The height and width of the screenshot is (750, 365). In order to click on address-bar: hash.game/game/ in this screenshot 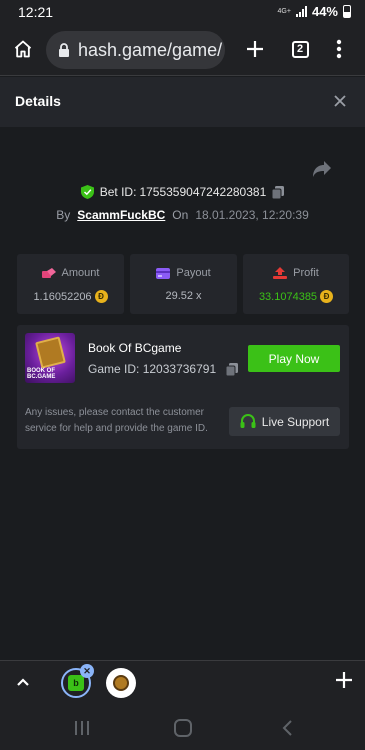, I will do `click(135, 50)`.